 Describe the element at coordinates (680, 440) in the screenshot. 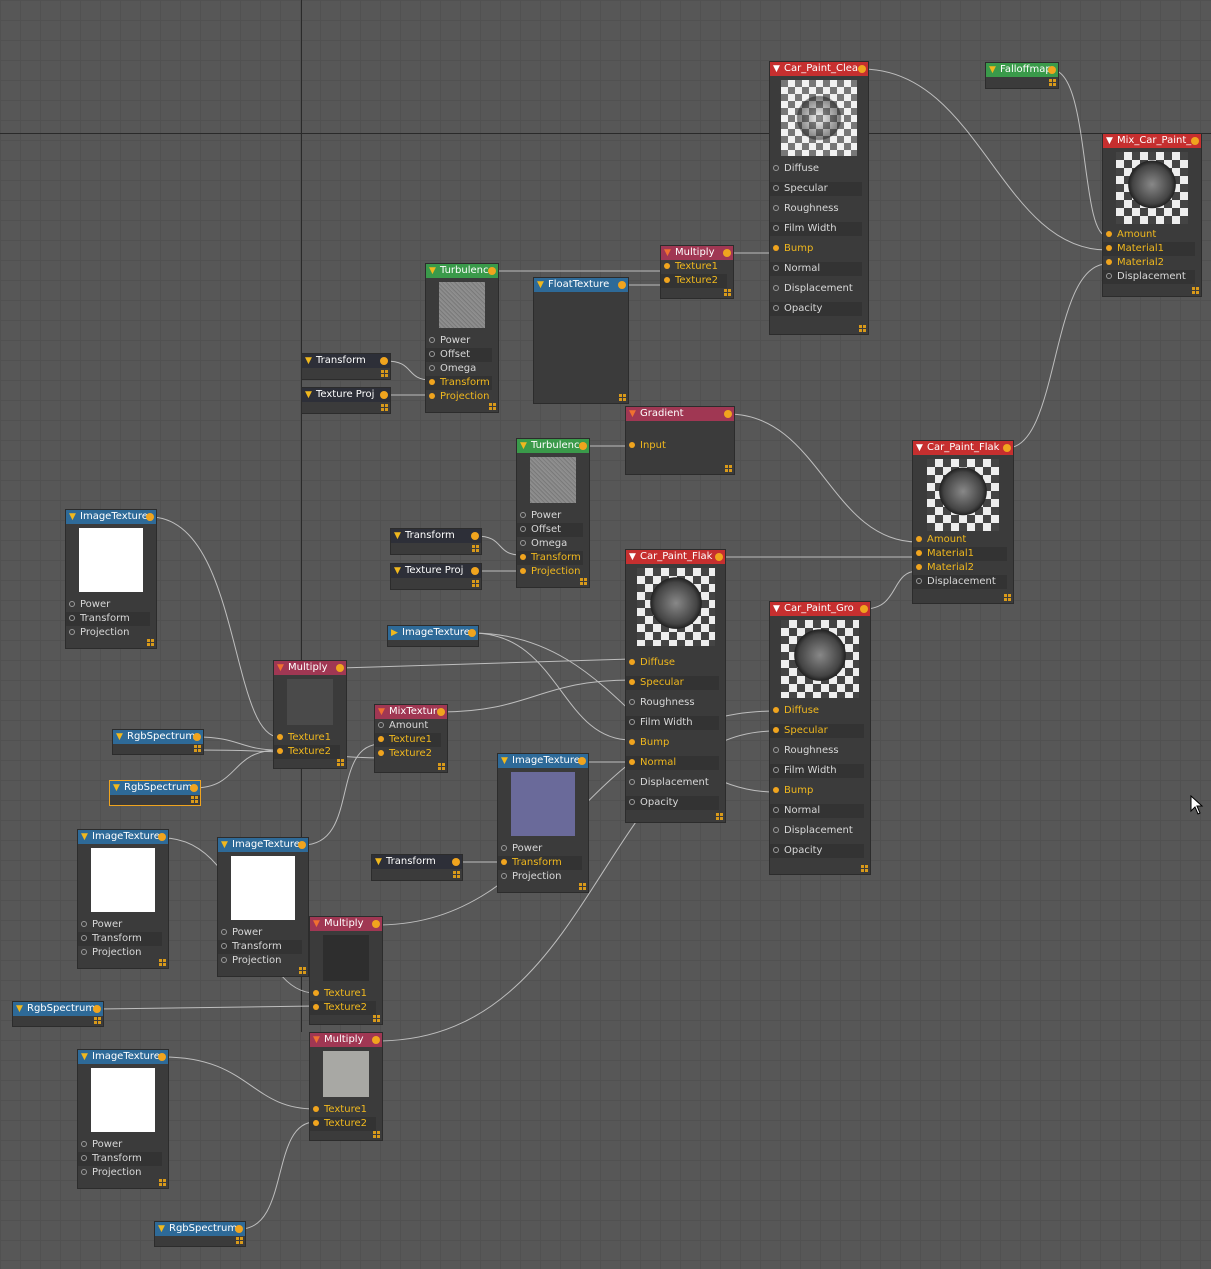

I see `node-gradient: ▼ Gradient Input` at that location.